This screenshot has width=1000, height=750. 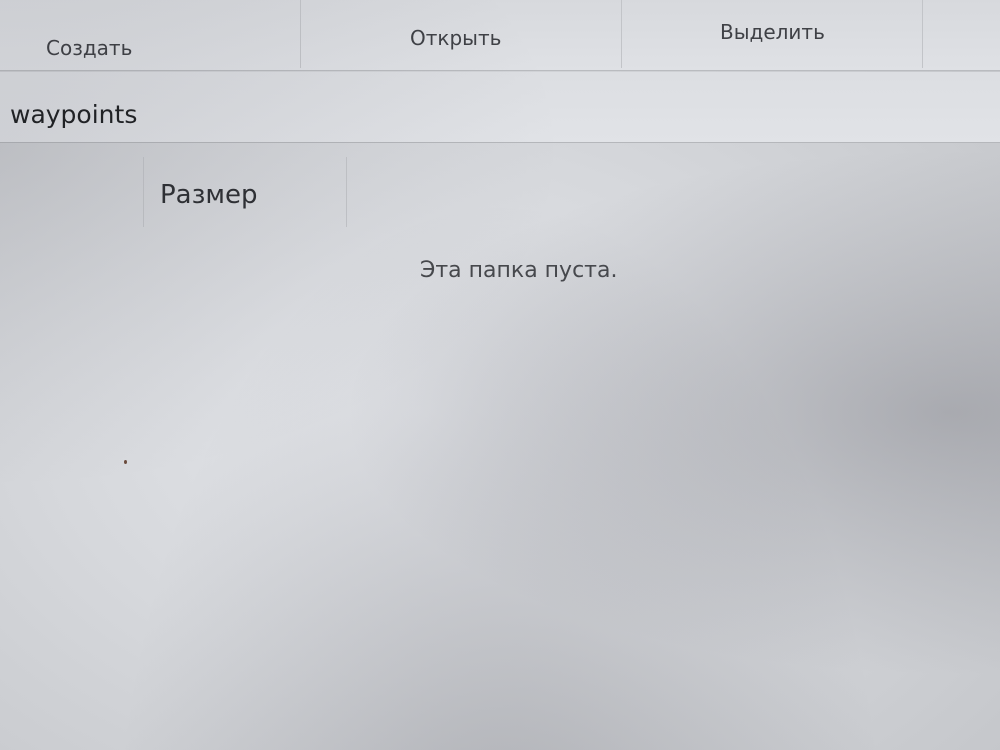 What do you see at coordinates (772, 32) in the screenshot?
I see `select-button: Выделить` at bounding box center [772, 32].